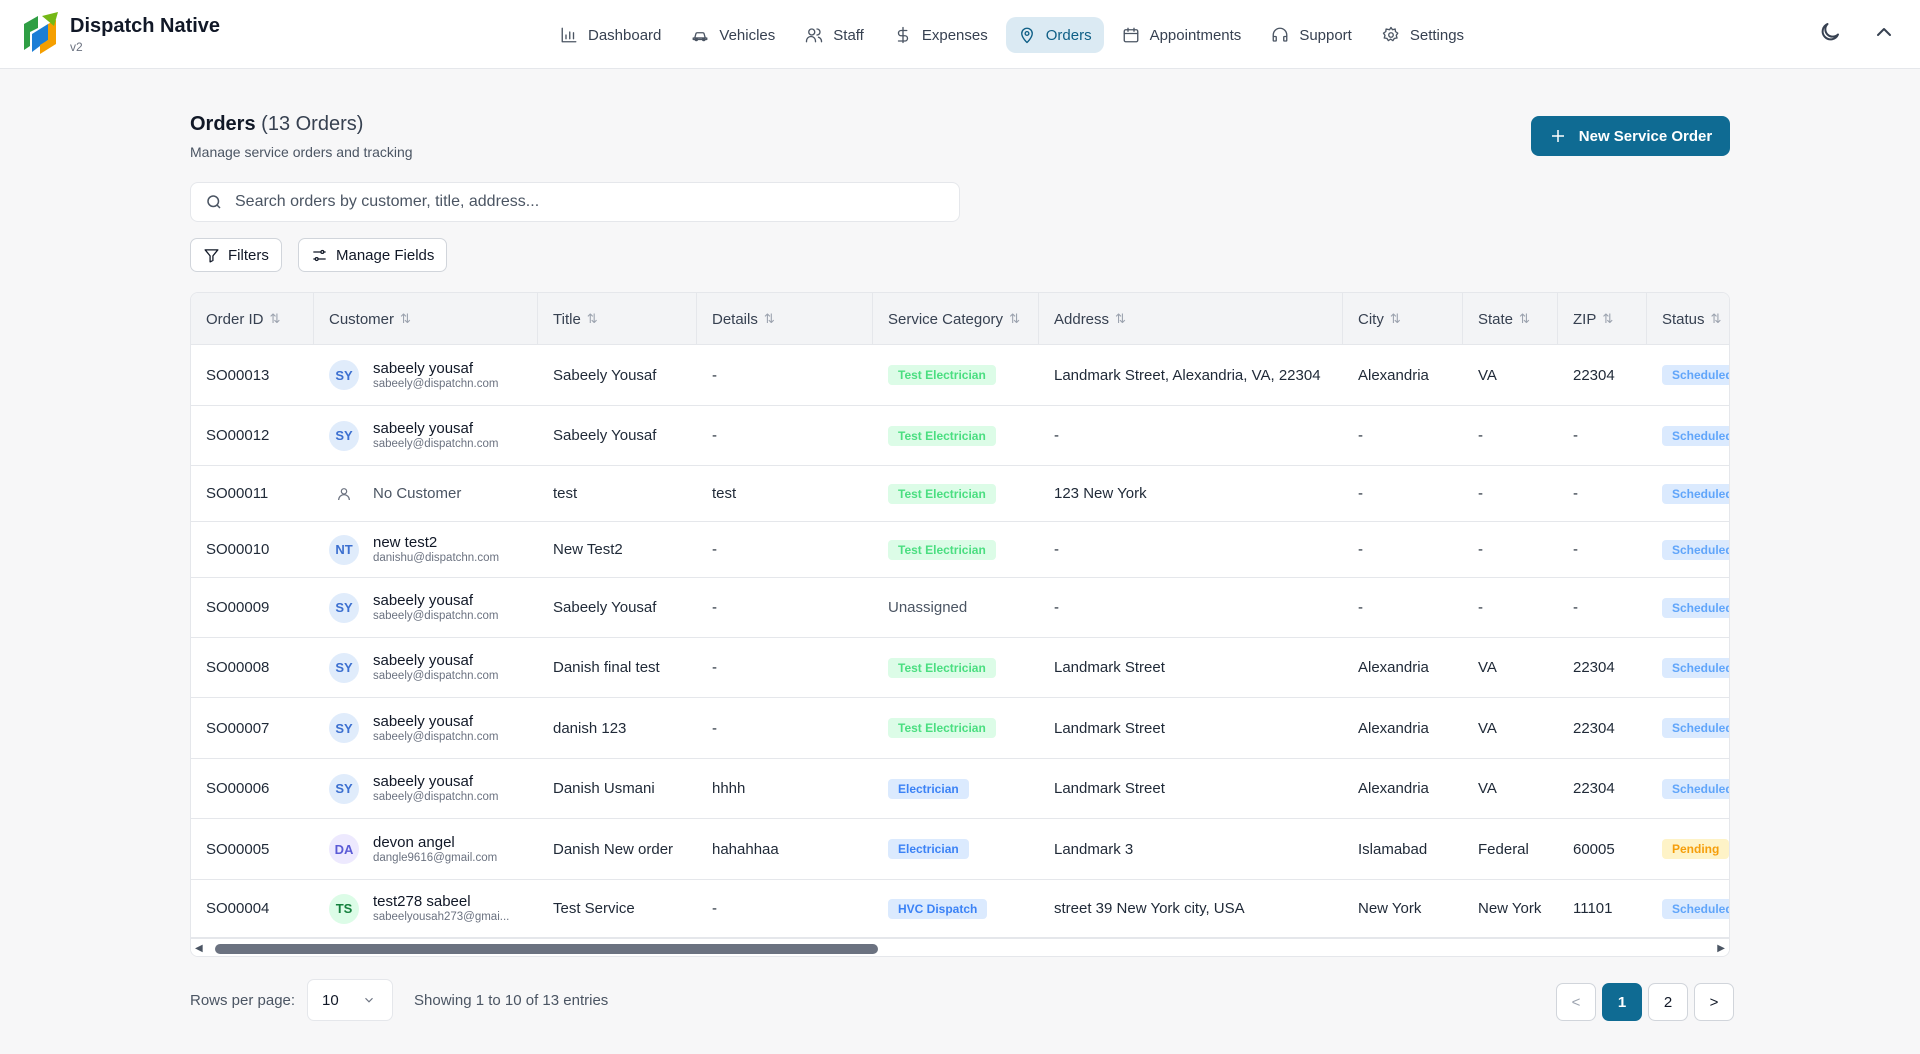 The image size is (1920, 1054). I want to click on page-2-button: 2, so click(1668, 1002).